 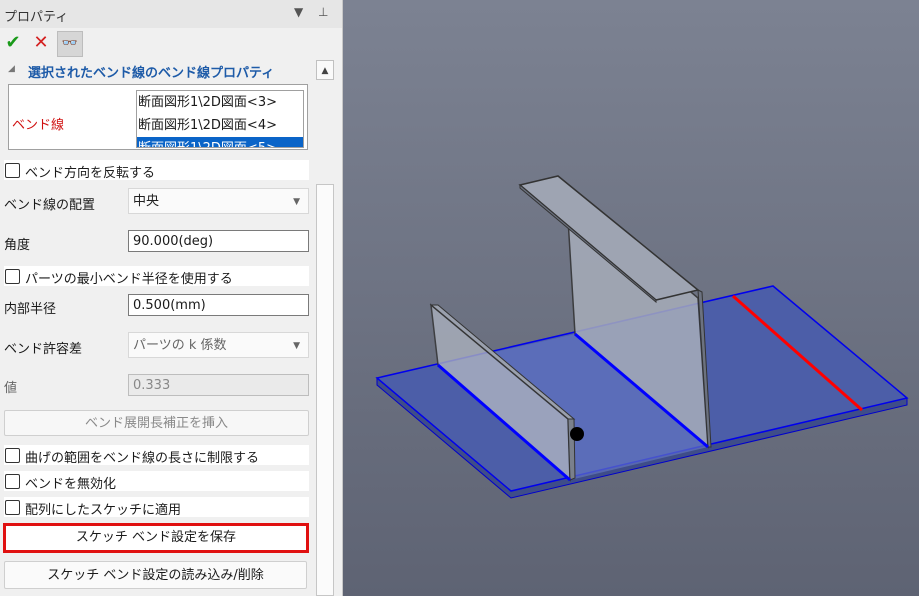 What do you see at coordinates (156, 538) in the screenshot?
I see `save-bend-settings-button: スケッチ ベンド設定を保存` at bounding box center [156, 538].